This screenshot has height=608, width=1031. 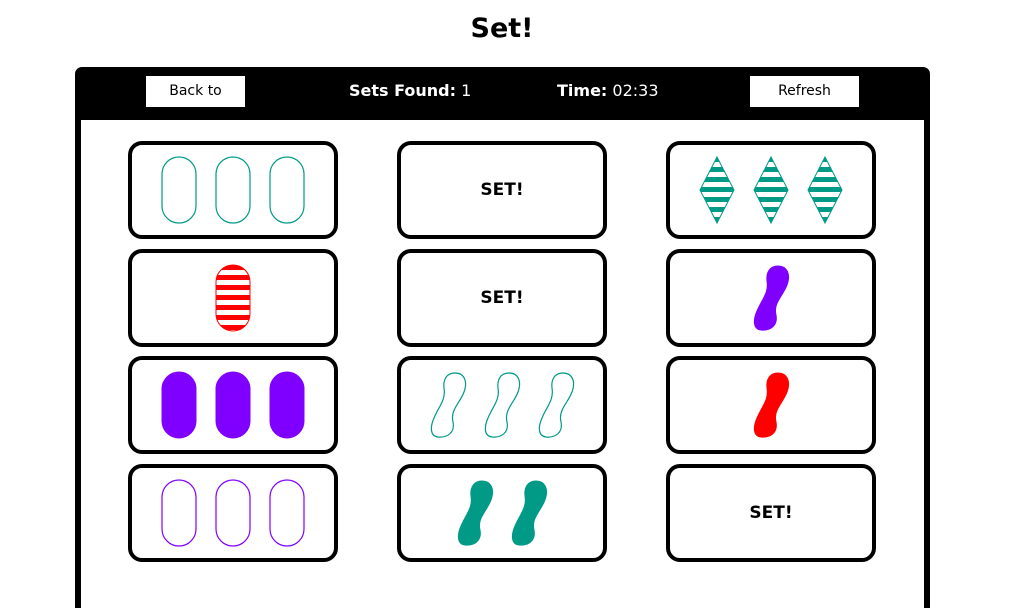 I want to click on card-r2c3, so click(x=771, y=298).